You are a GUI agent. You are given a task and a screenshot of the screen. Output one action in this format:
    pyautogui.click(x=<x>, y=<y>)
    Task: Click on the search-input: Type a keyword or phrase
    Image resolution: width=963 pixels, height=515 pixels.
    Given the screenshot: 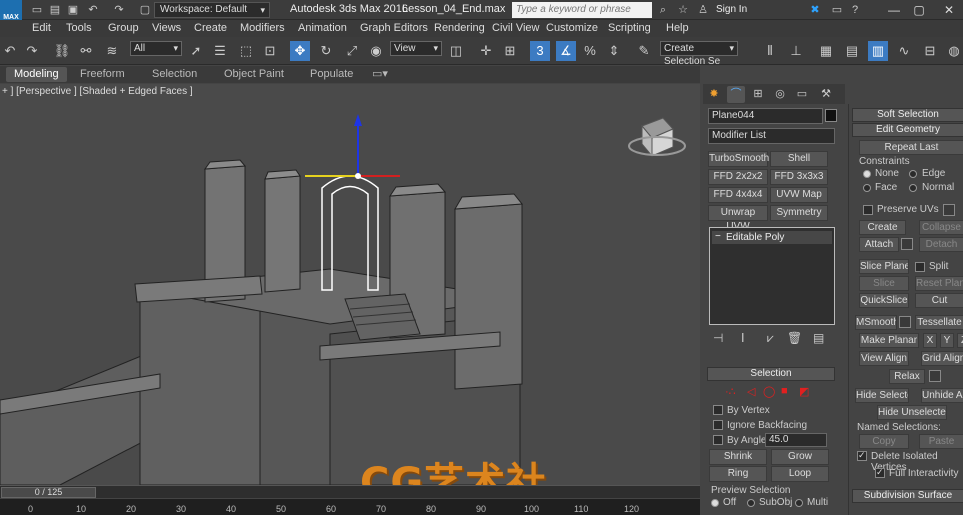 What is the action you would take?
    pyautogui.click(x=582, y=10)
    